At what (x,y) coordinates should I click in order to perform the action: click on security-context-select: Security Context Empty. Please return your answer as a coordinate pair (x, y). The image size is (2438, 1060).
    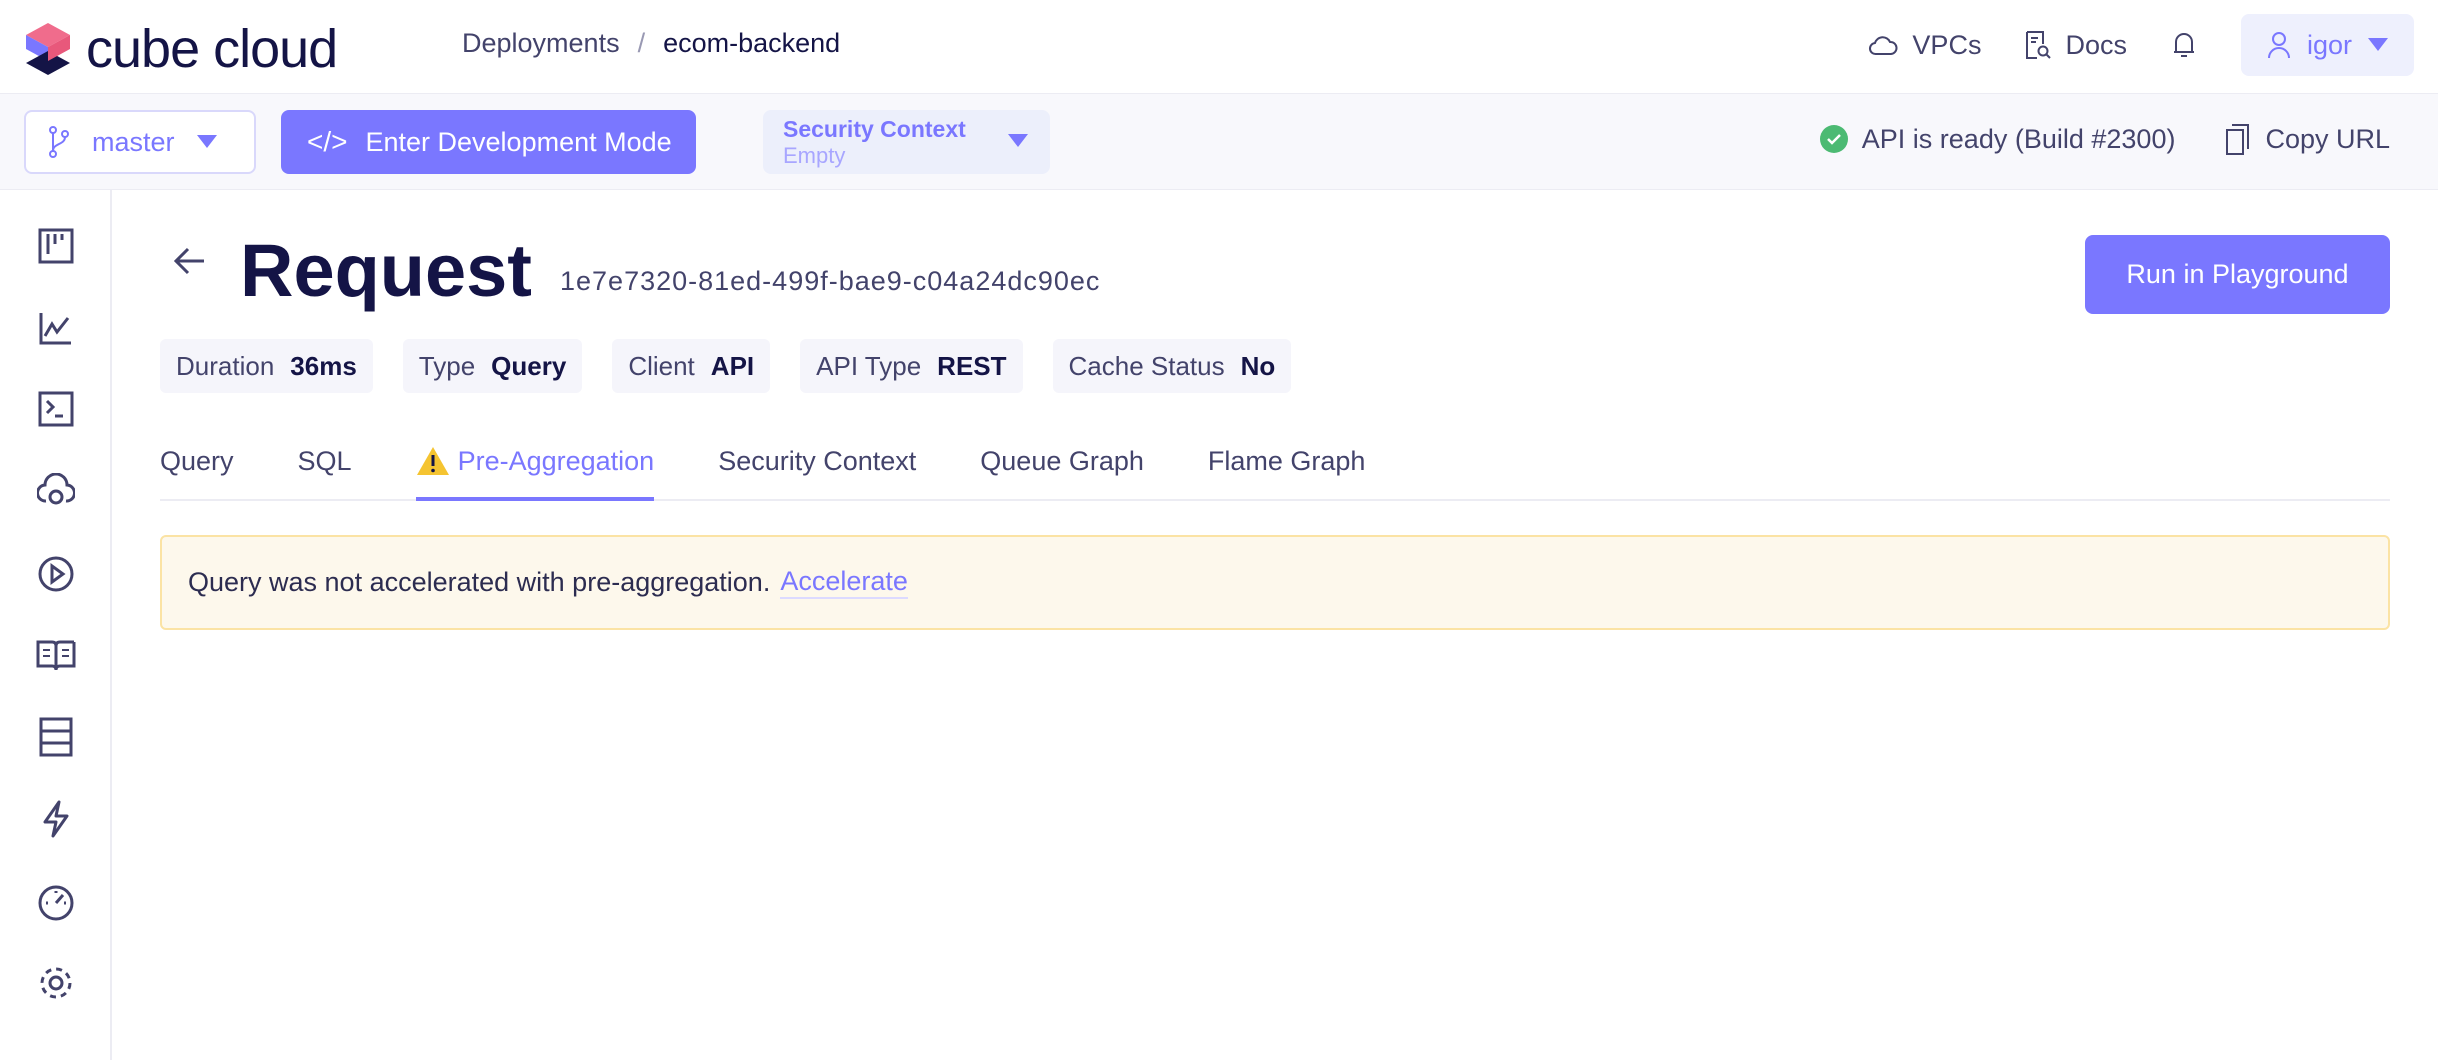
    Looking at the image, I should click on (906, 142).